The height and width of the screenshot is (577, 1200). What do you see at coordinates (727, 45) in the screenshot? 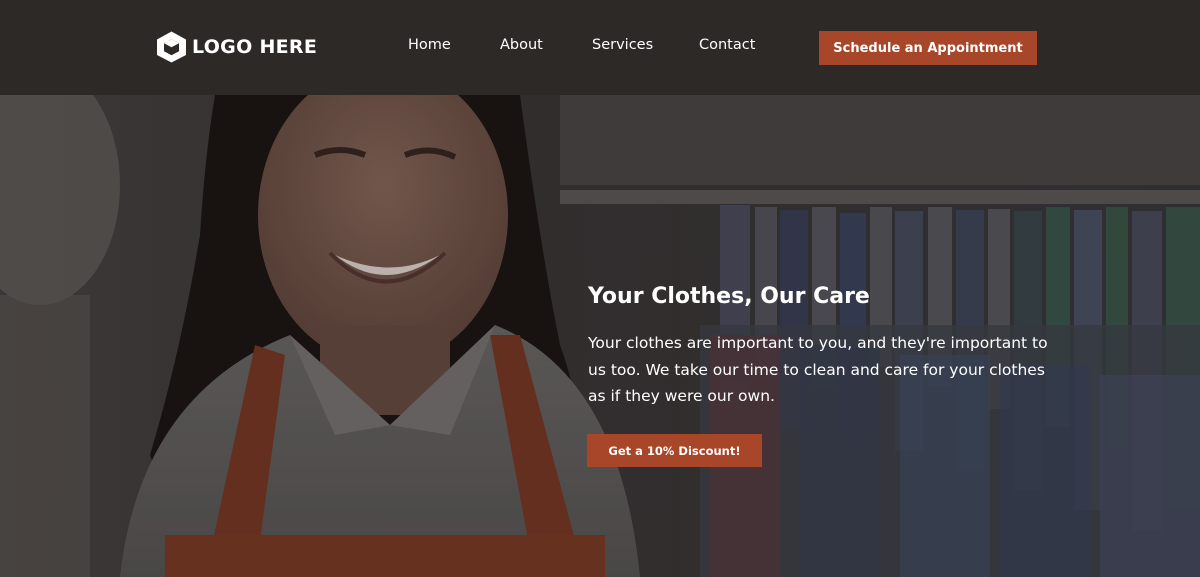
I see `nav-link-contact: Contact` at bounding box center [727, 45].